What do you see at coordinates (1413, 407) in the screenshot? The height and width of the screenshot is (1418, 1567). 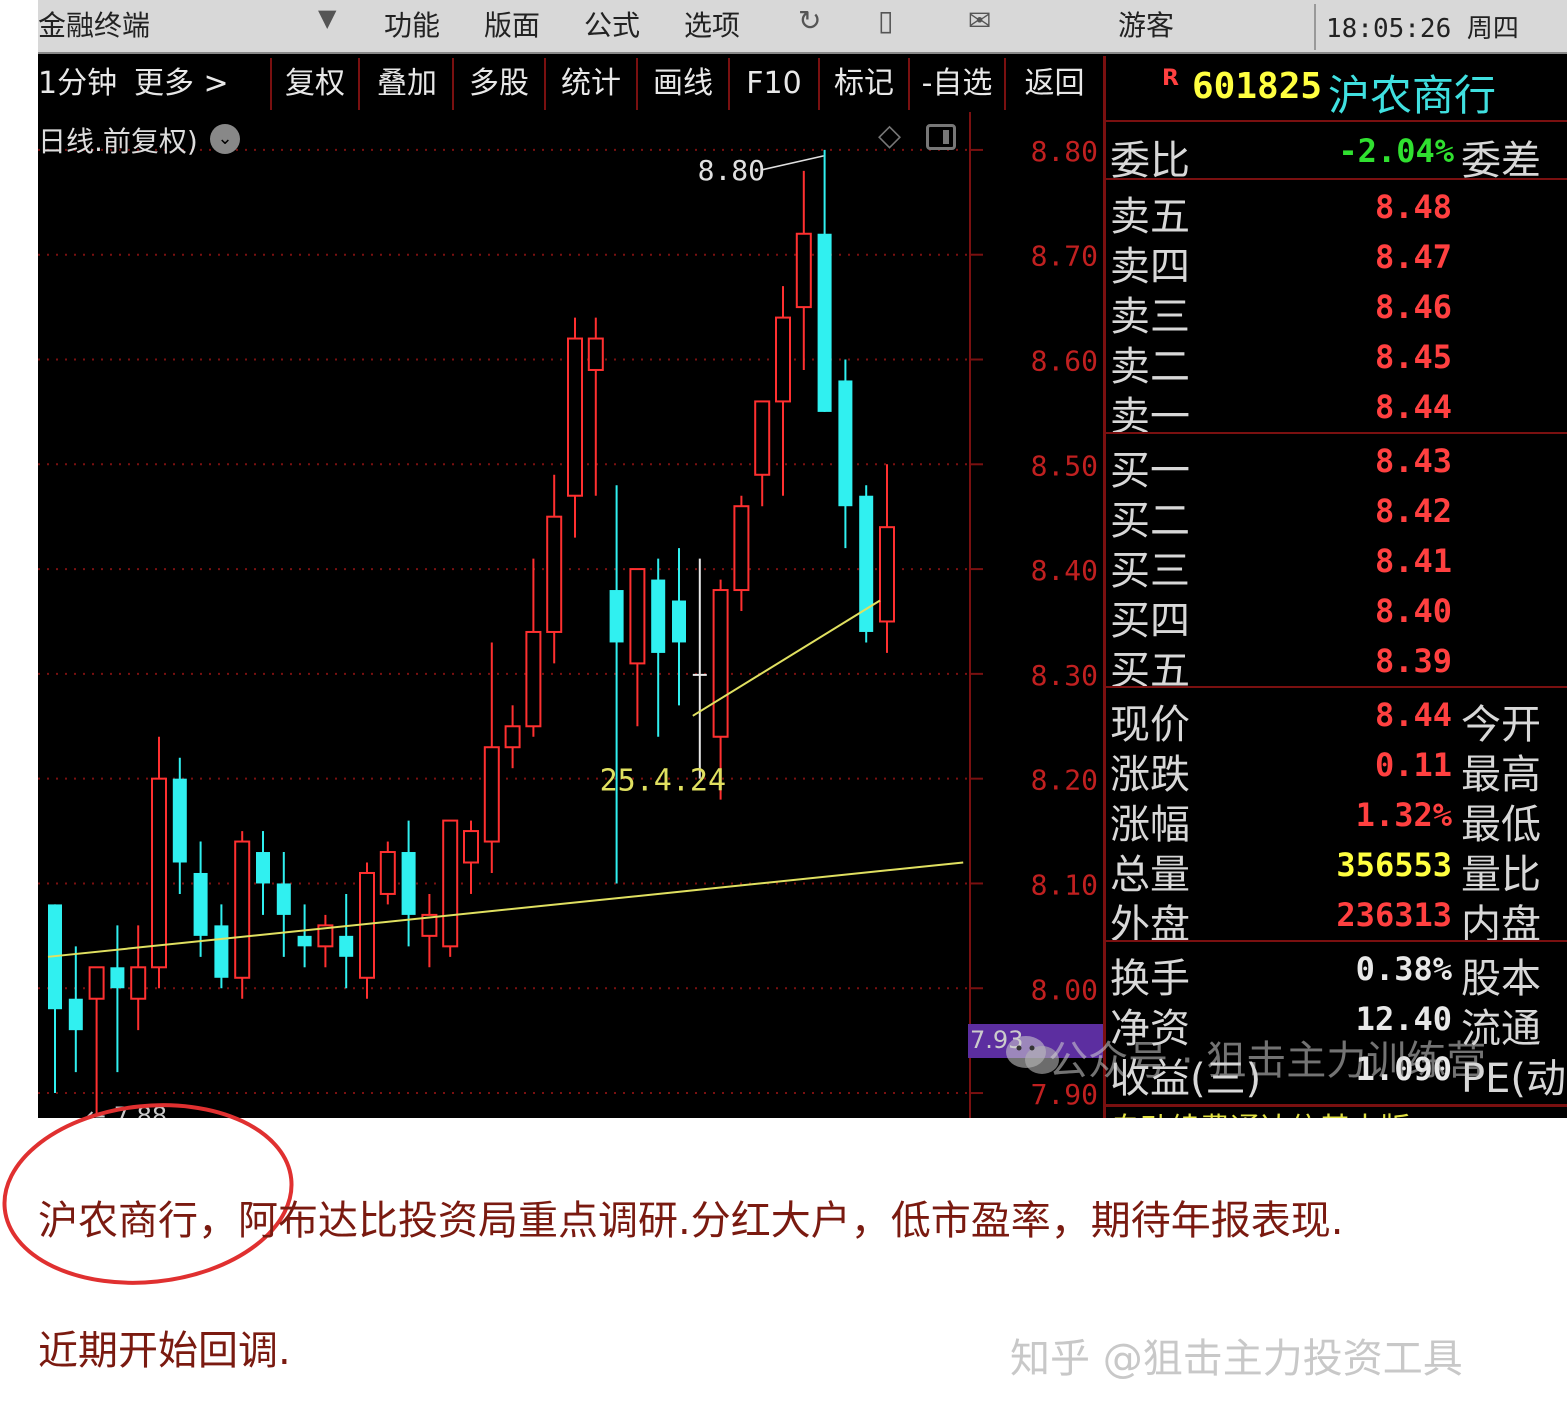 I see `ask-value: 8.44` at bounding box center [1413, 407].